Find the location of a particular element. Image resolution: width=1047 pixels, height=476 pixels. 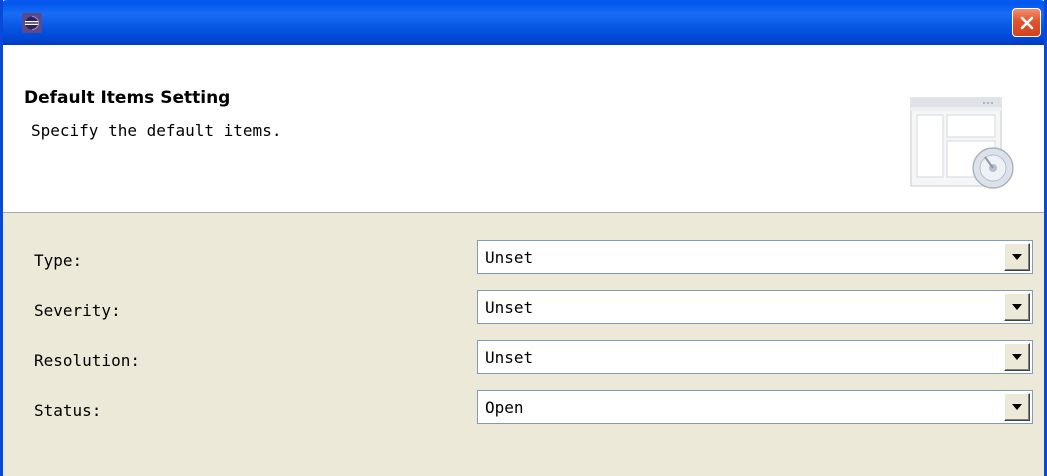

type-dropdown-button is located at coordinates (1017, 257).